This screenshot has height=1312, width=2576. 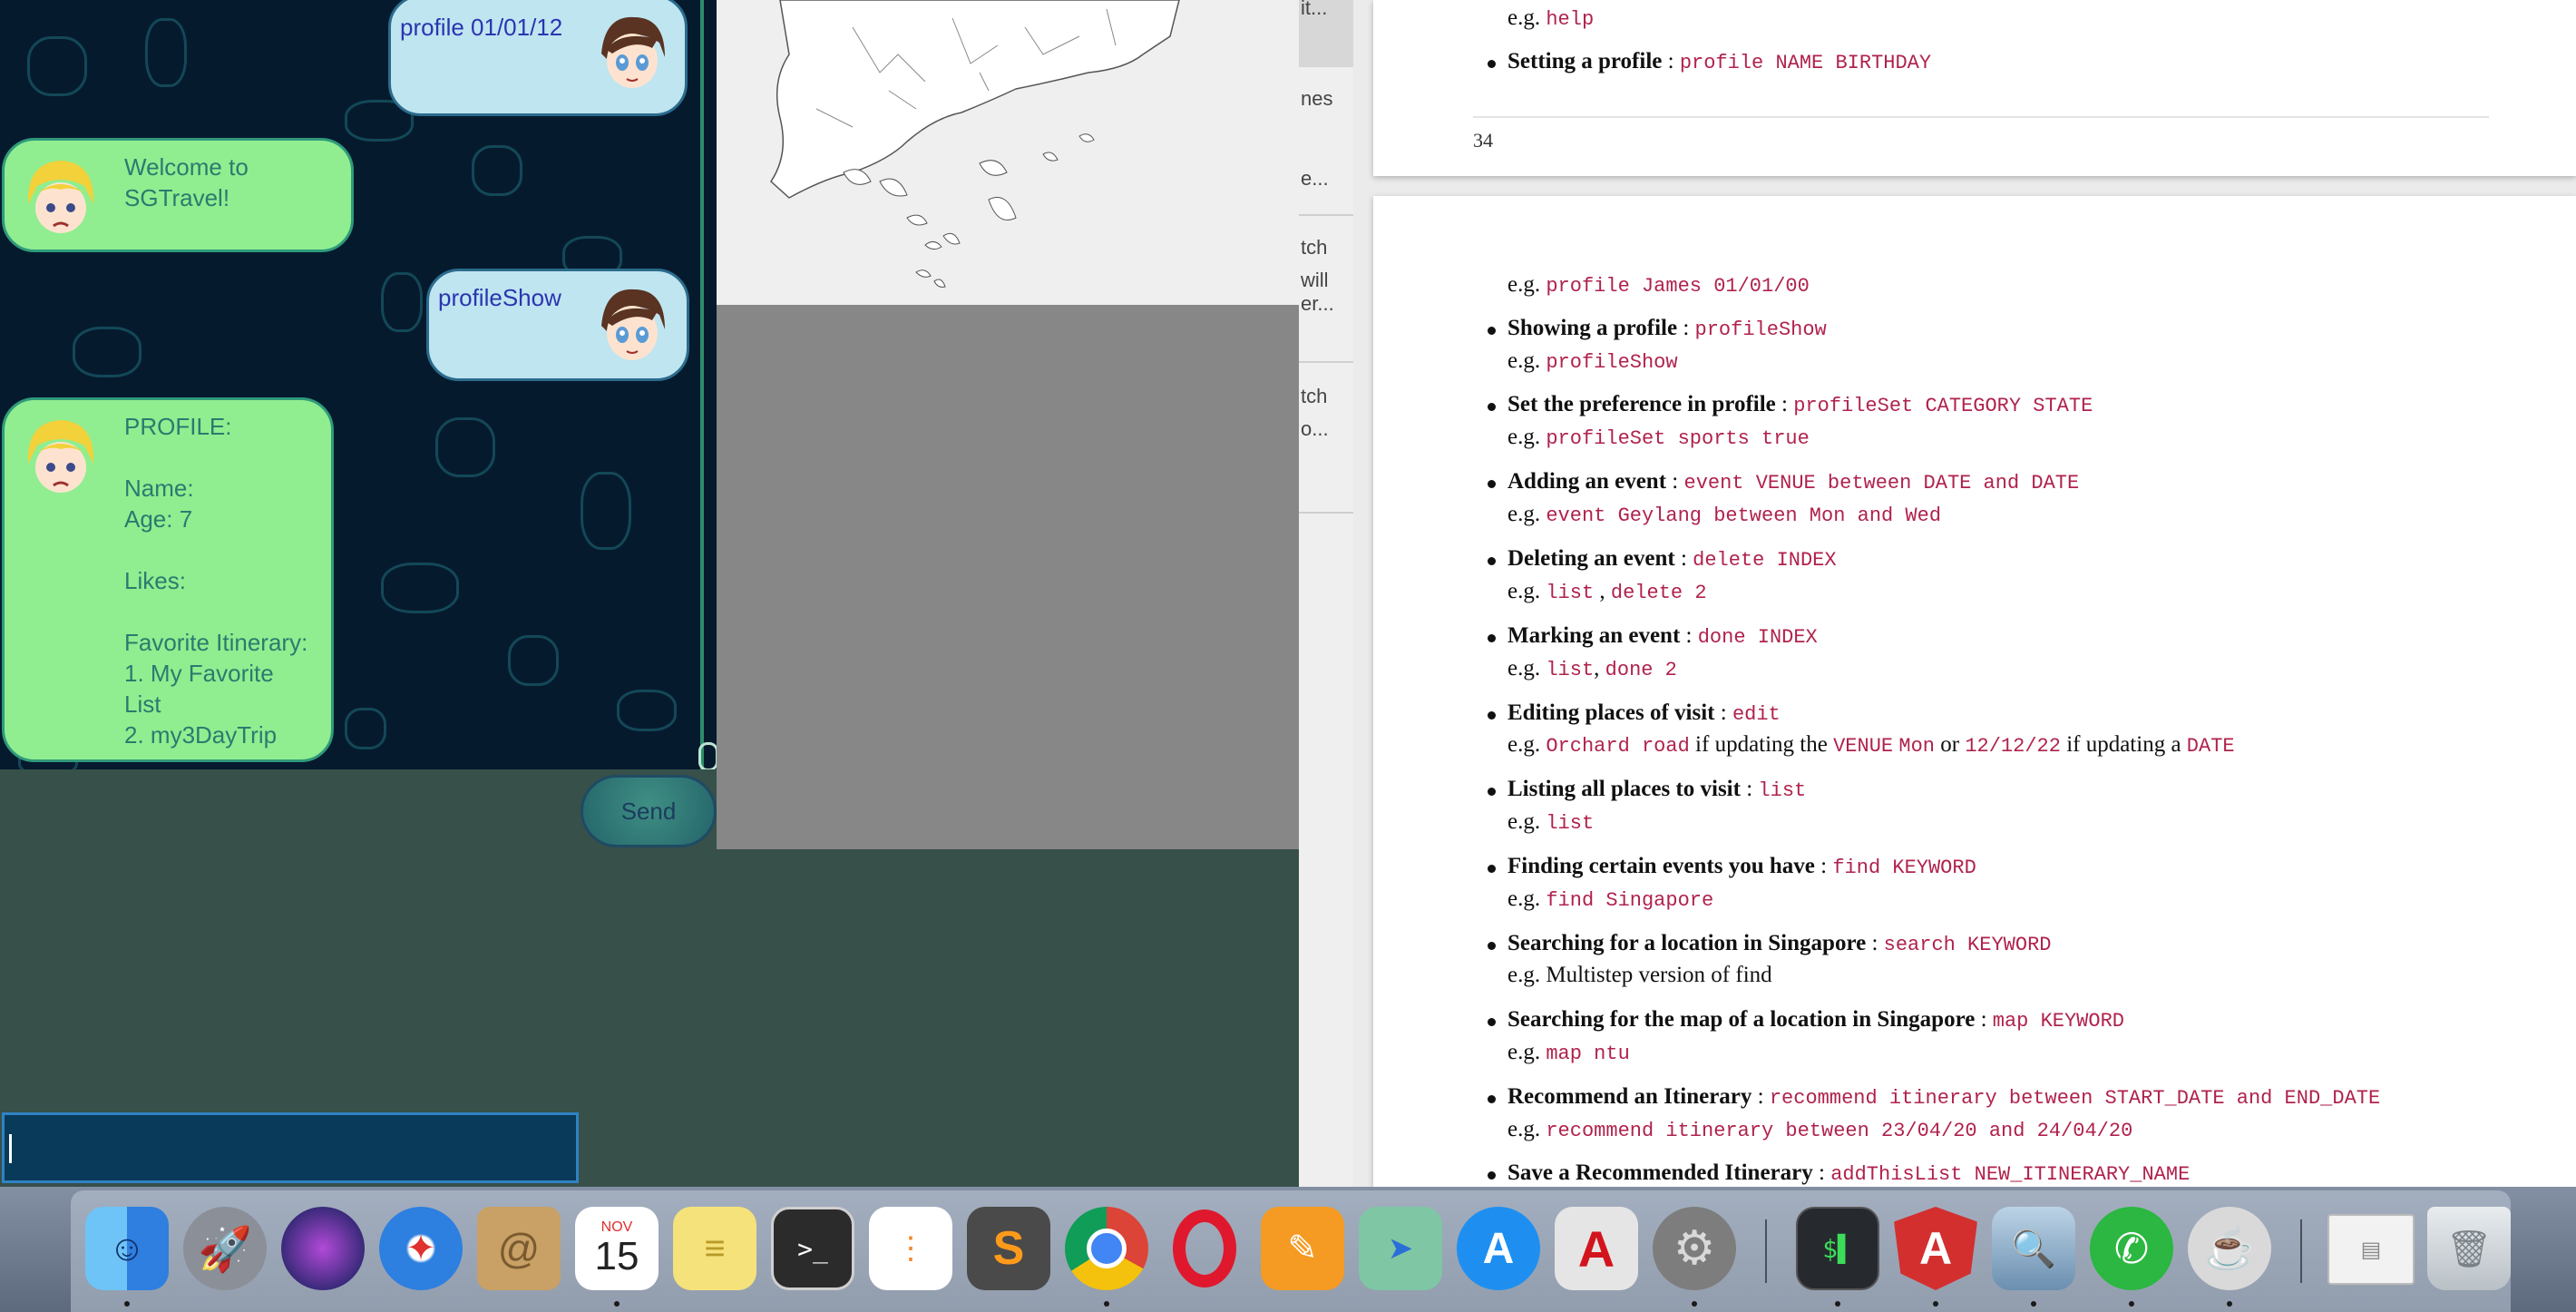 What do you see at coordinates (708, 756) in the screenshot?
I see `chat-scrollbar-handle` at bounding box center [708, 756].